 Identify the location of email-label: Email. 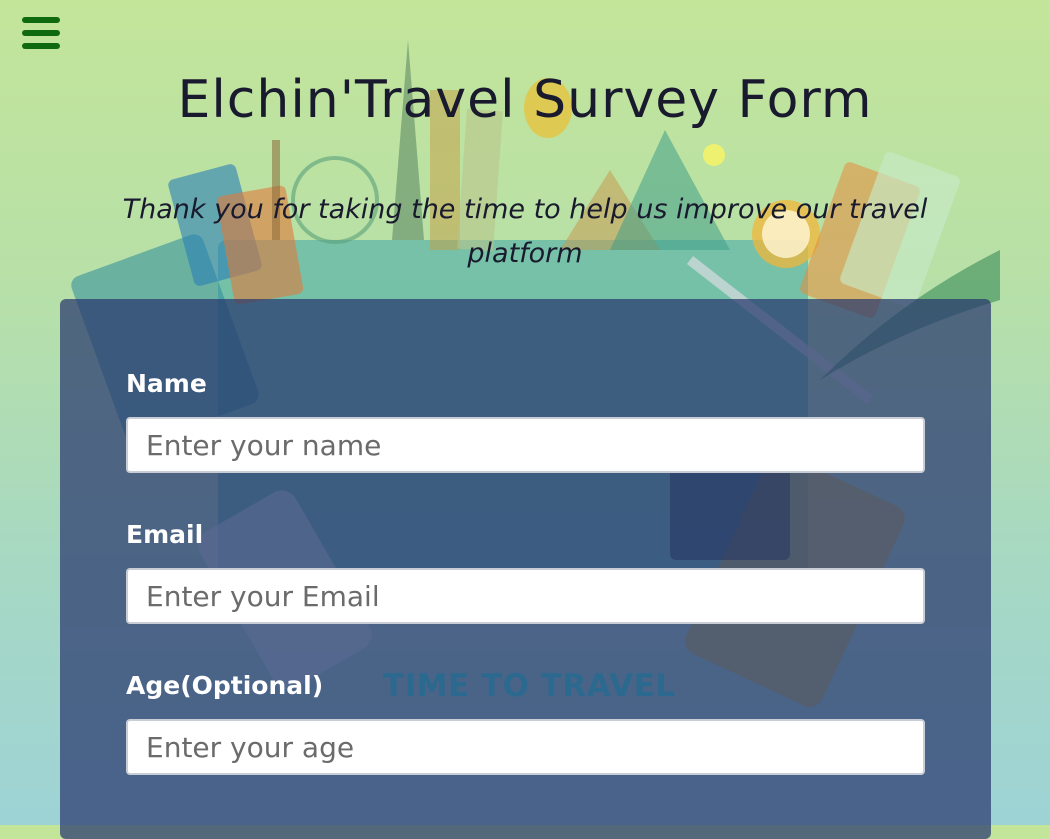
(165, 534).